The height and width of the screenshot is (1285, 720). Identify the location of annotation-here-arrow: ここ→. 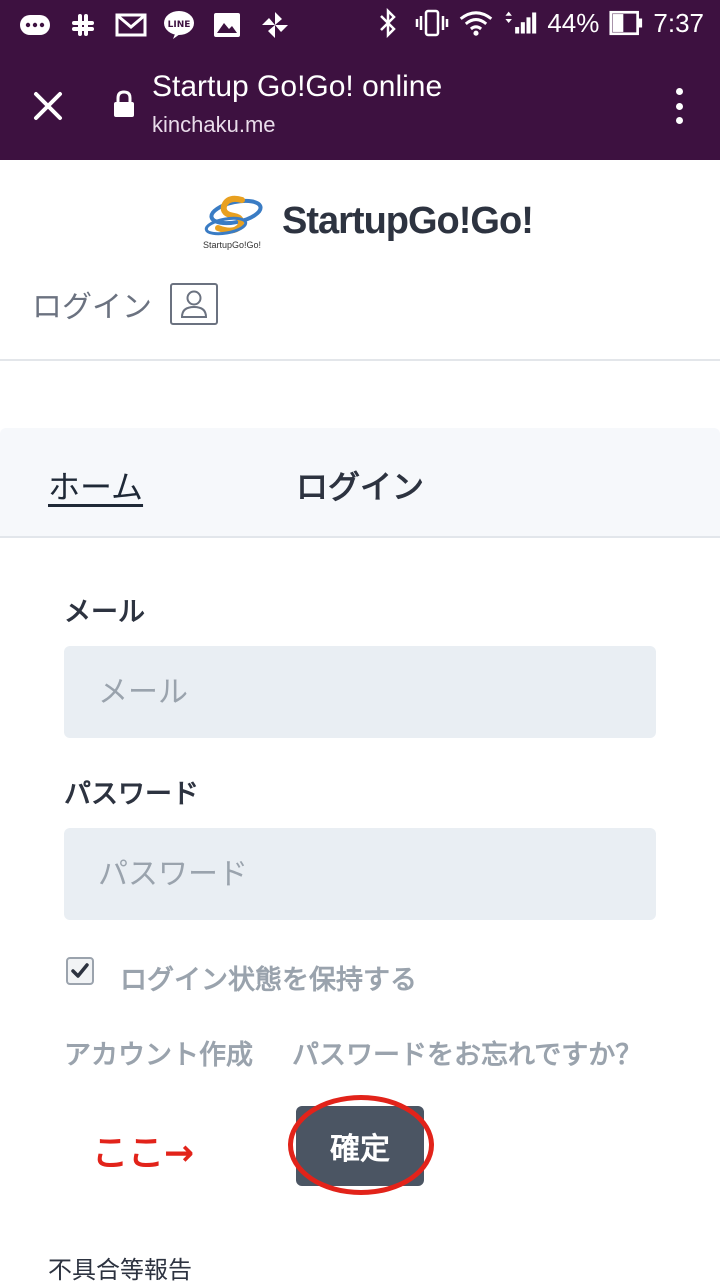
(143, 1153).